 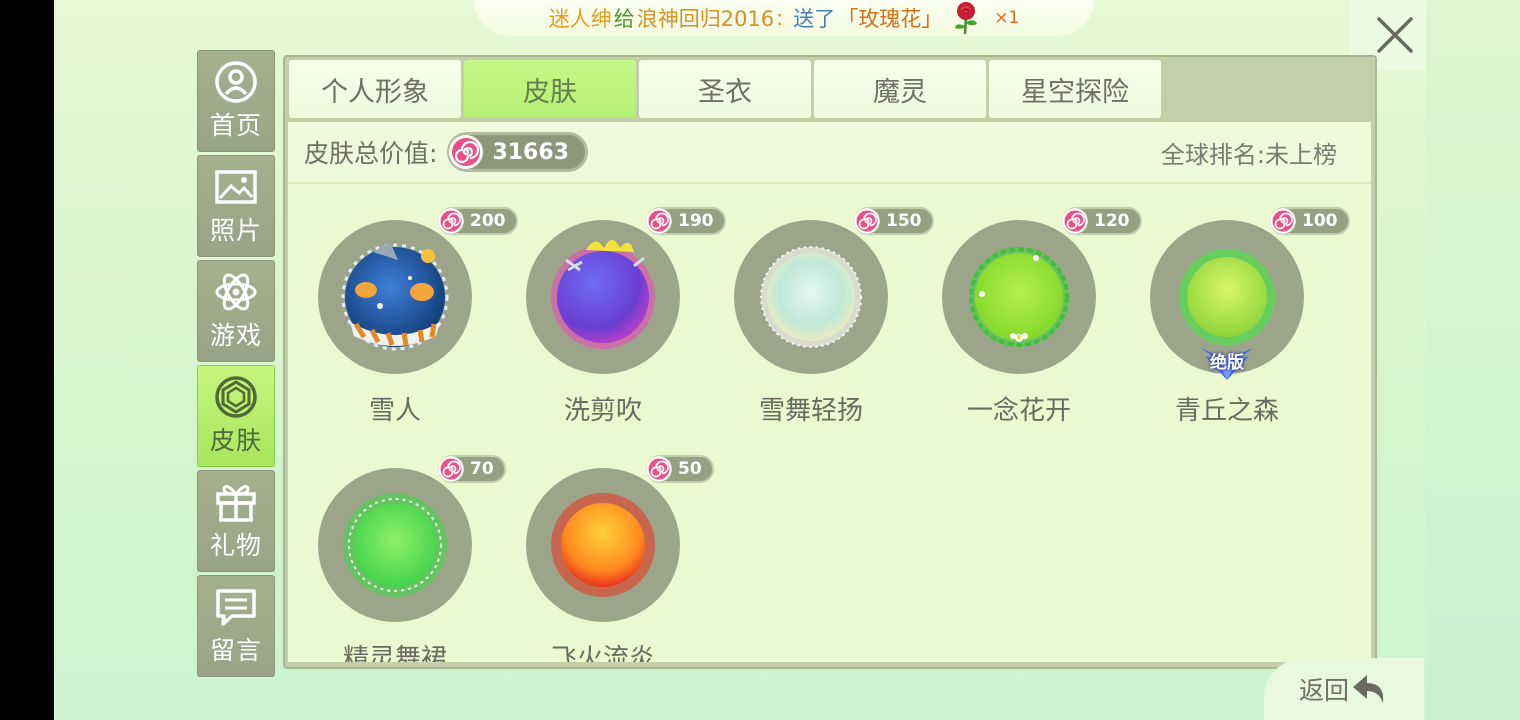 What do you see at coordinates (780, 18) in the screenshot?
I see `colon-text: :` at bounding box center [780, 18].